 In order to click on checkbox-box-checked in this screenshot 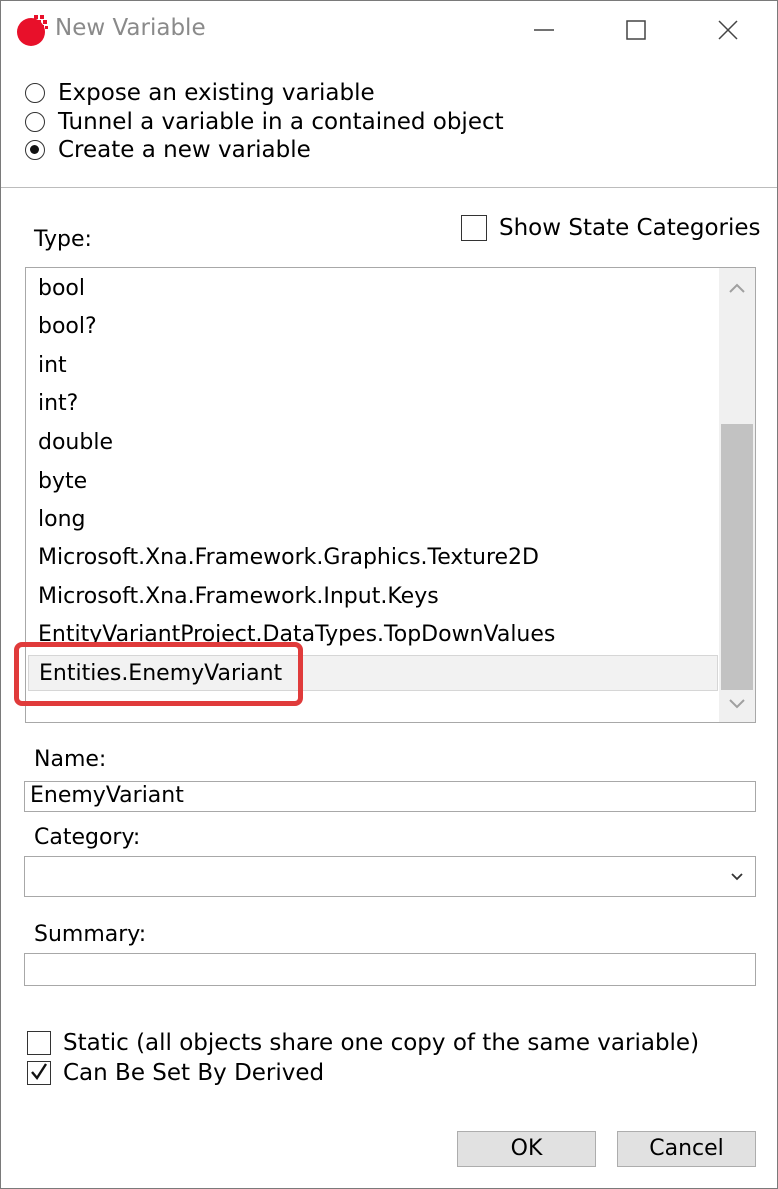, I will do `click(39, 1073)`.